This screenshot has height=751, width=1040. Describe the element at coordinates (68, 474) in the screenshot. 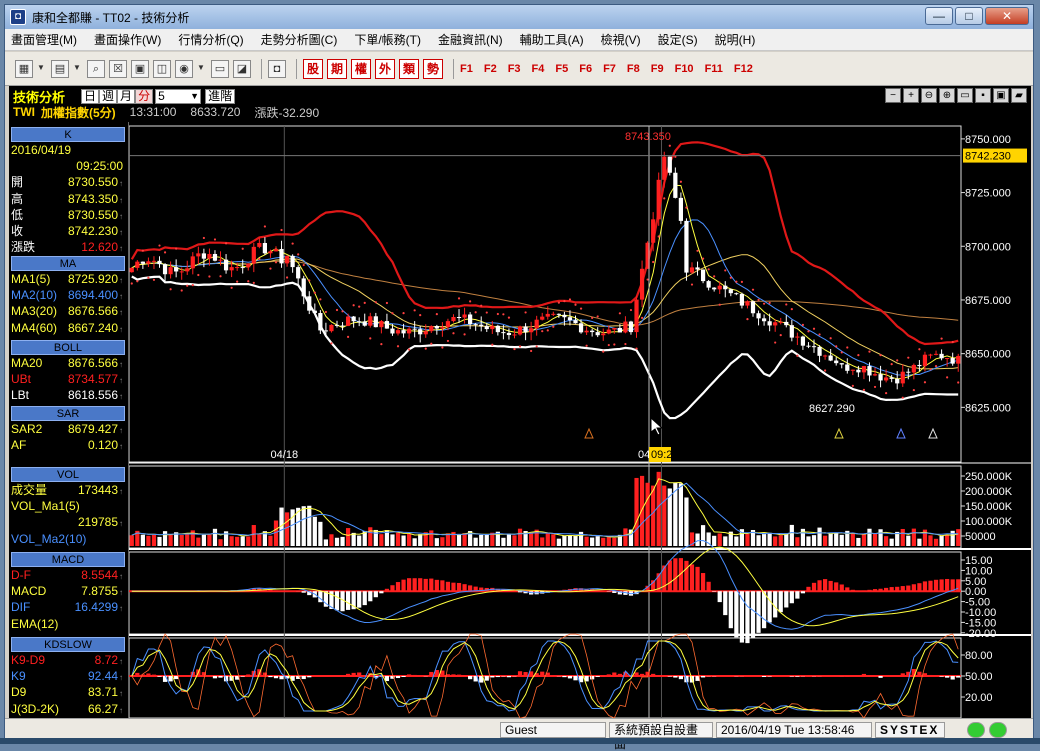

I see `vol-section-header: VOL` at that location.